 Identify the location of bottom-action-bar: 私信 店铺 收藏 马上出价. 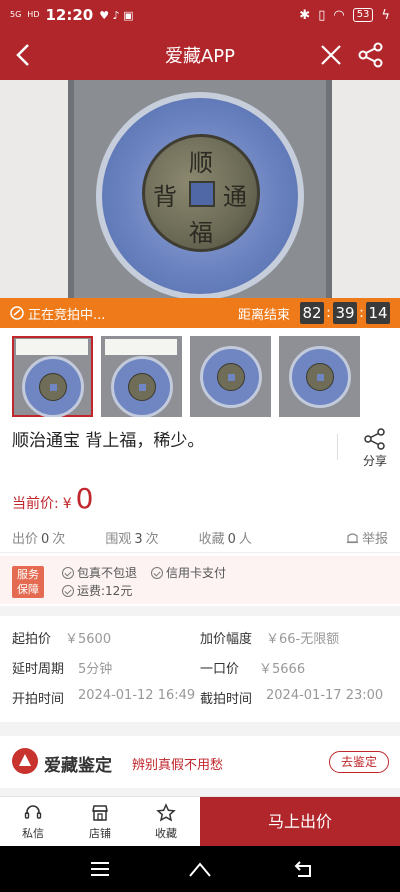
(200, 821).